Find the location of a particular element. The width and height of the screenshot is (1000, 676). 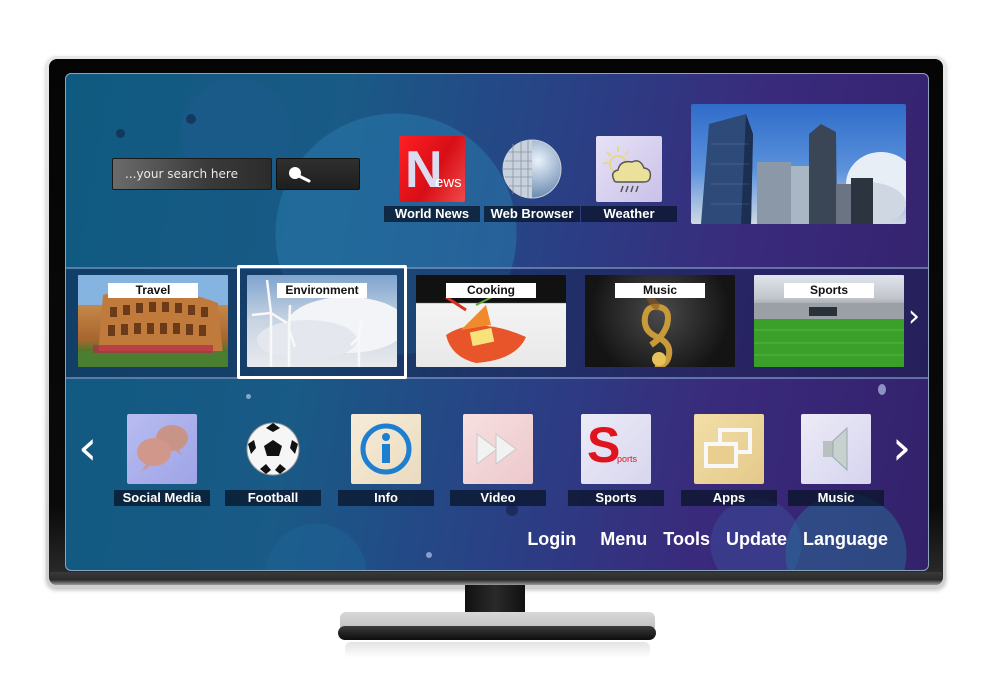

menu-update: Update is located at coordinates (756, 539).